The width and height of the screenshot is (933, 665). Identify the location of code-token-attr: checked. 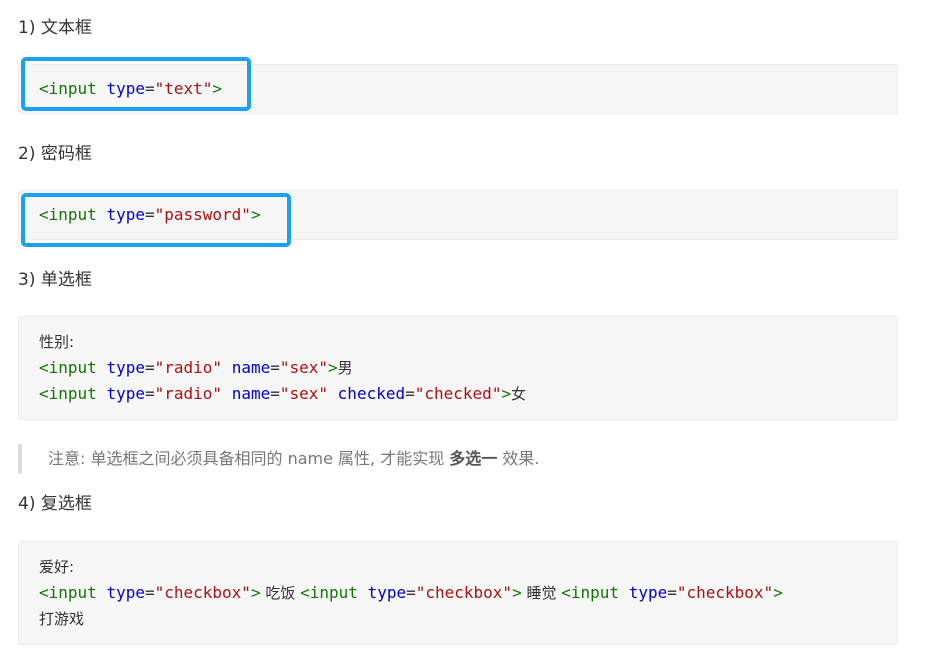
(371, 393).